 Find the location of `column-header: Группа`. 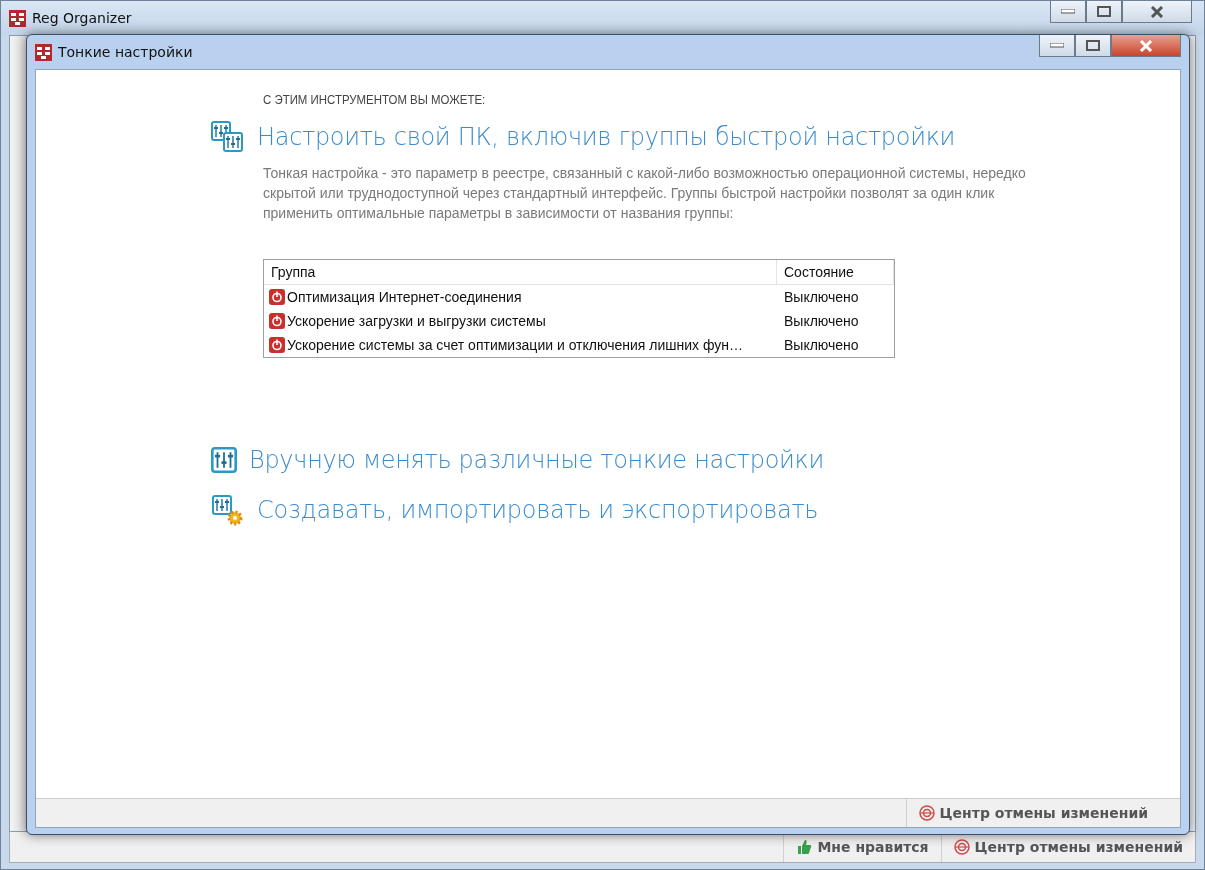

column-header: Группа is located at coordinates (520, 272).